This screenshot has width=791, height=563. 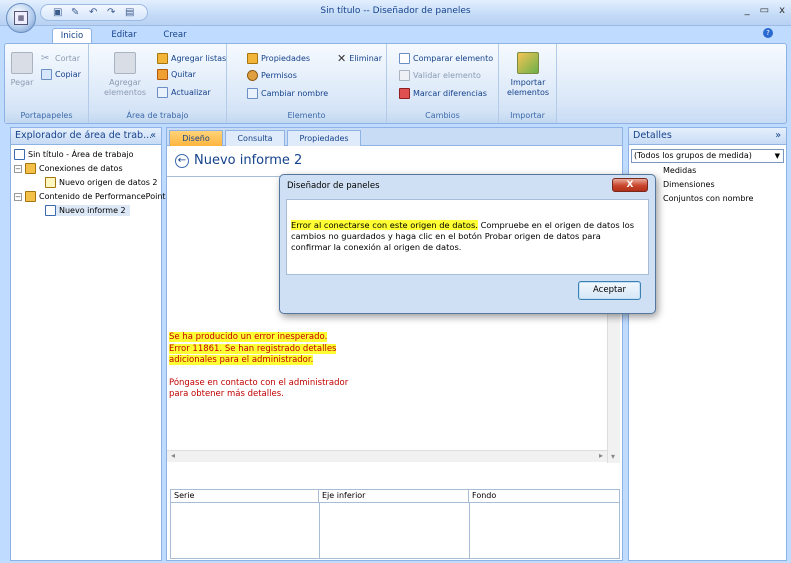 I want to click on horizontal-scrollbar: ◂ ▸, so click(x=387, y=456).